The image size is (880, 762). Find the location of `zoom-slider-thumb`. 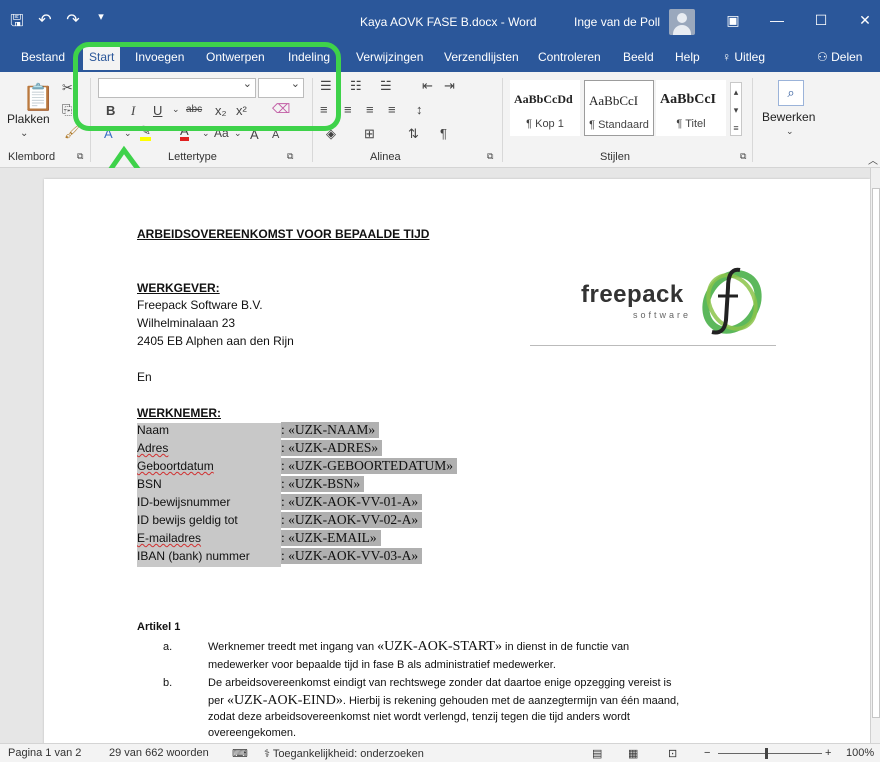

zoom-slider-thumb is located at coordinates (766, 753).